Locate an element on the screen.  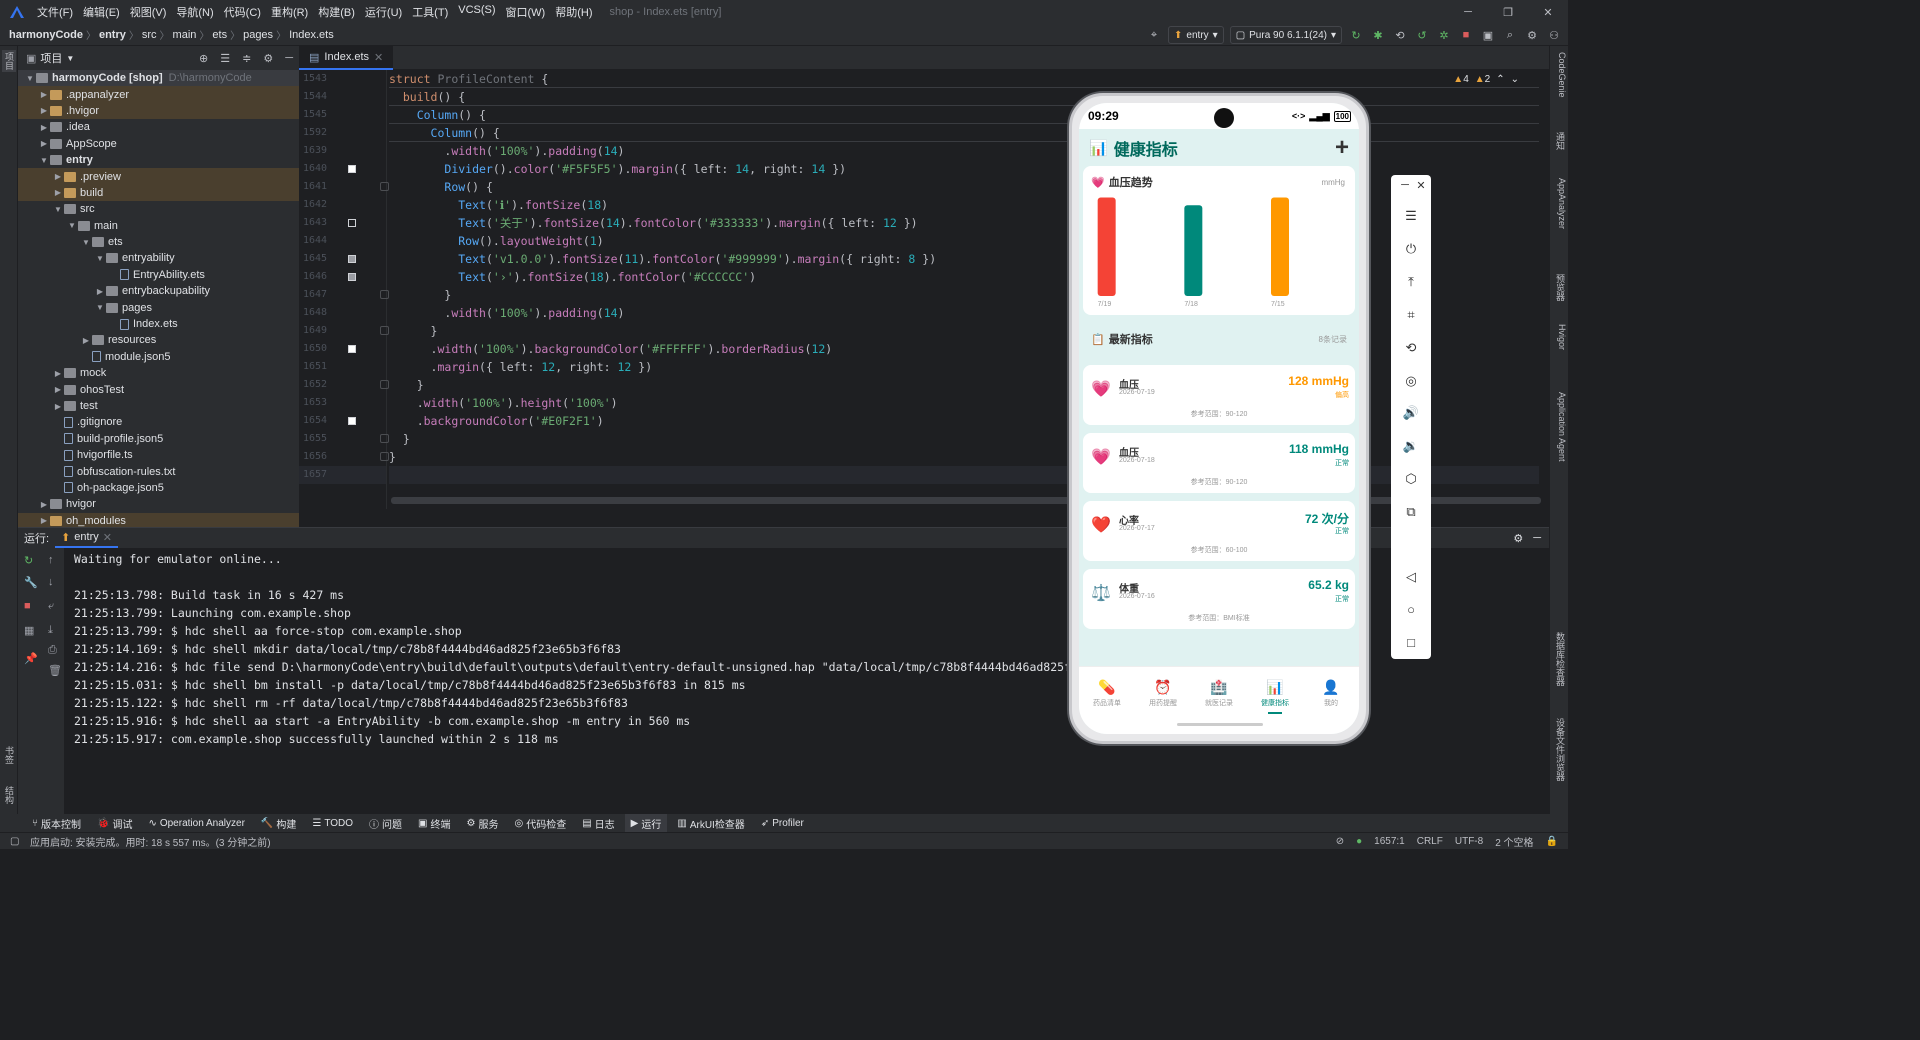
minimize-icon: ─ is located at coordinates (1468, 12).